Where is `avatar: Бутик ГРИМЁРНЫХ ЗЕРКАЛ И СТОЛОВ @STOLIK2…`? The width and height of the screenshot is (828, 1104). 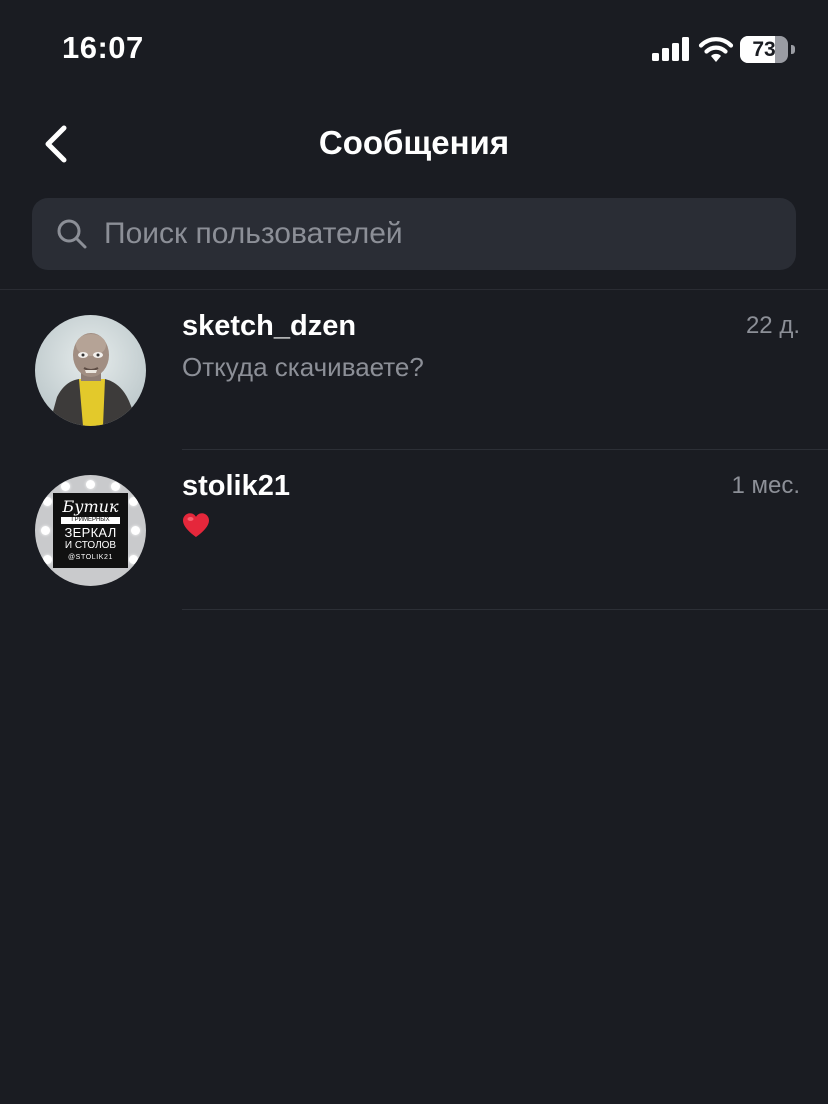
avatar: Бутик ГРИМЁРНЫХ ЗЕРКАЛ И СТОЛОВ @STOLIK2… is located at coordinates (90, 530).